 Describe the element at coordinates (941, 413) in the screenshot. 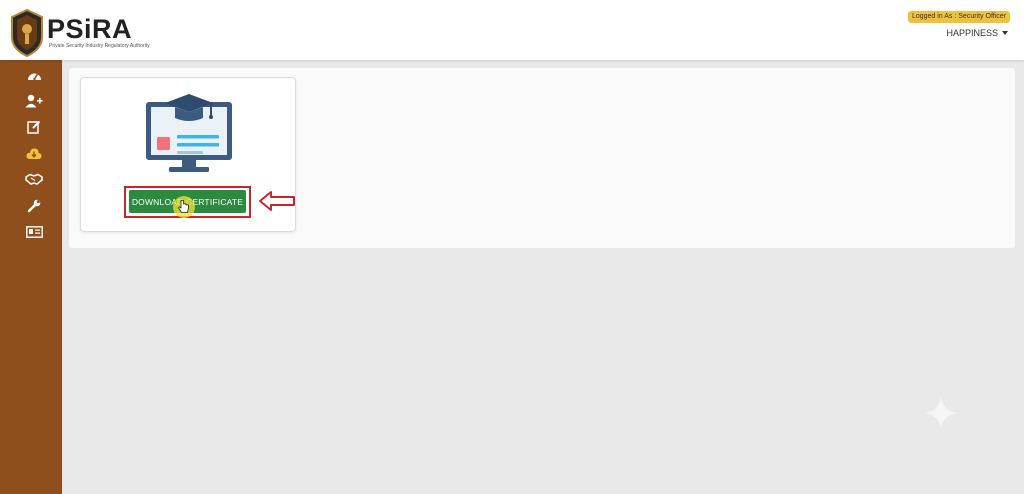

I see `sparkle-icon` at that location.